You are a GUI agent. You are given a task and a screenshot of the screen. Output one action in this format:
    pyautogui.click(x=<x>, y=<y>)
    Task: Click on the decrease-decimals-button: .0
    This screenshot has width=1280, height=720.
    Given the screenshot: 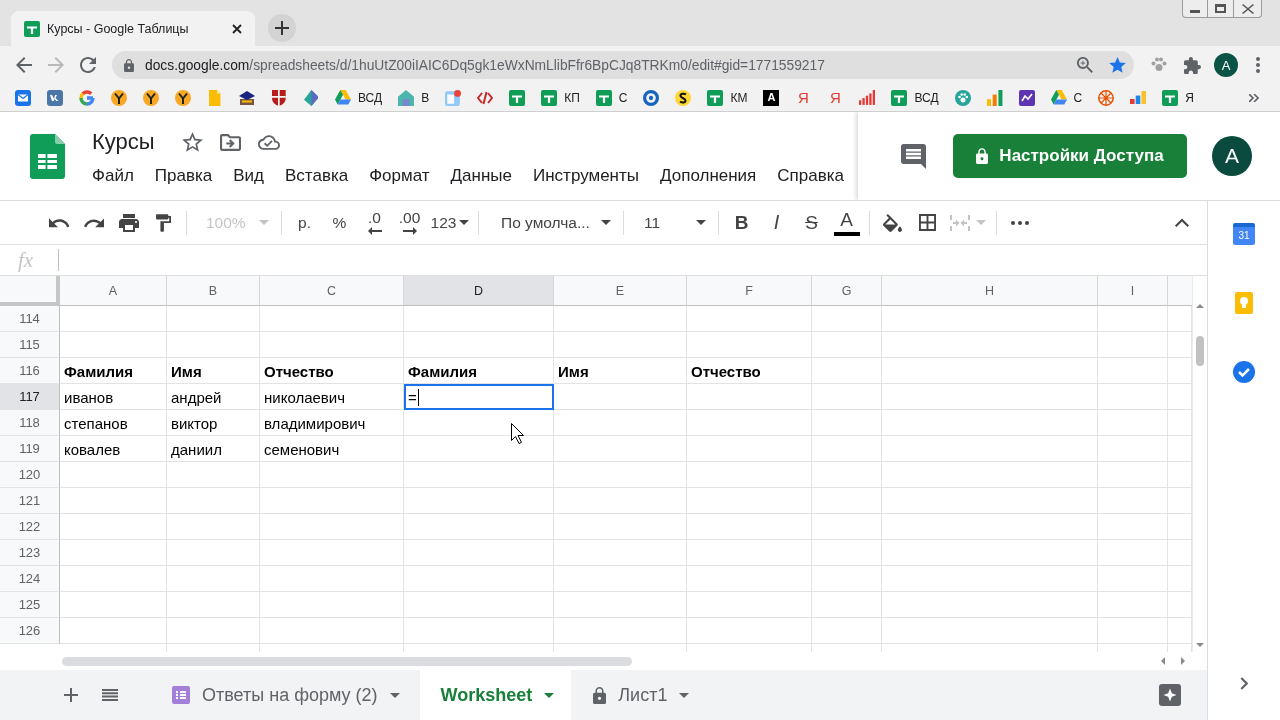 What is the action you would take?
    pyautogui.click(x=374, y=222)
    